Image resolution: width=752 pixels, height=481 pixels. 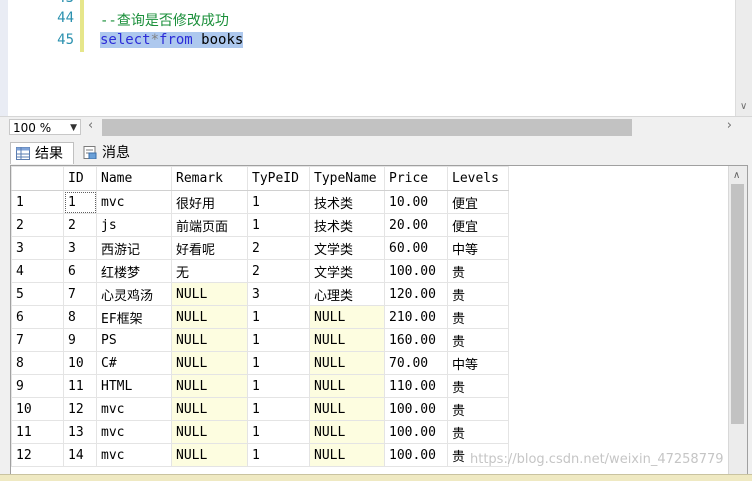 What do you see at coordinates (260, 202) in the screenshot?
I see `table-row: 1 1 mvc 很好用 1 技术类 10.00 便宜` at bounding box center [260, 202].